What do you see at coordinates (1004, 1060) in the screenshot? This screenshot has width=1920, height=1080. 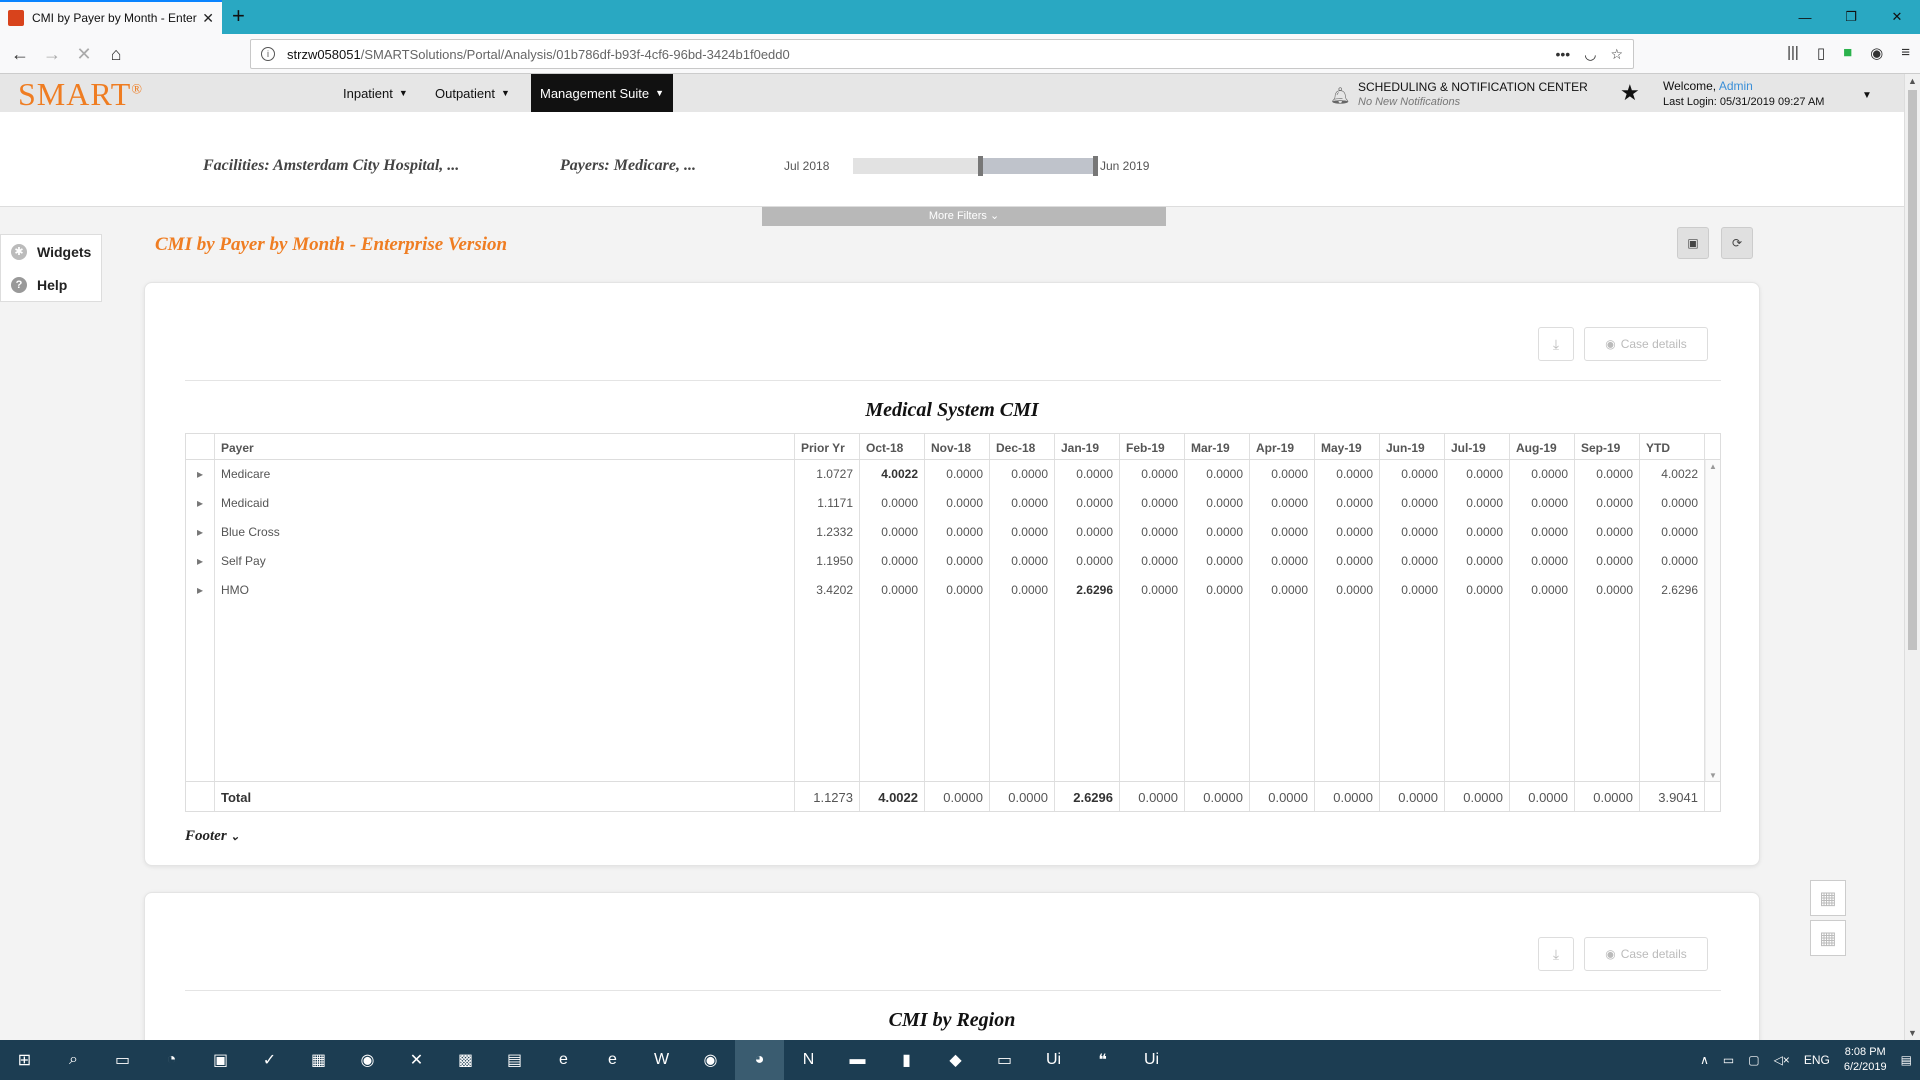 I see `app-icon: ▭` at bounding box center [1004, 1060].